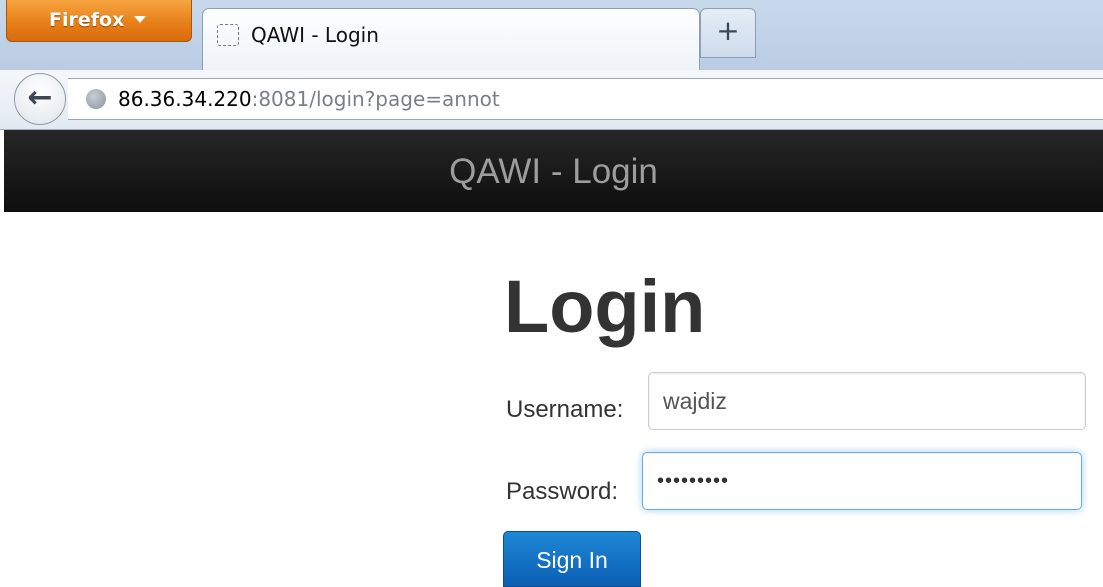  Describe the element at coordinates (605, 306) in the screenshot. I see `login-heading: Login` at that location.